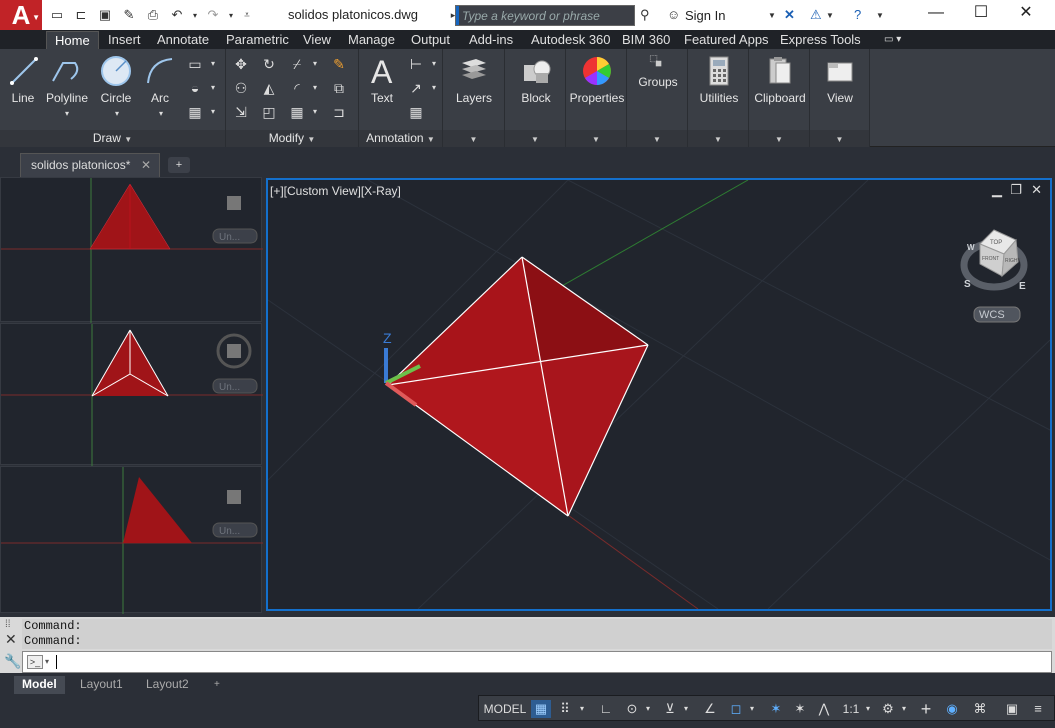 The height and width of the screenshot is (728, 1055). Describe the element at coordinates (686, 709) in the screenshot. I see `isodraft-dropdown-icon: ▾` at that location.